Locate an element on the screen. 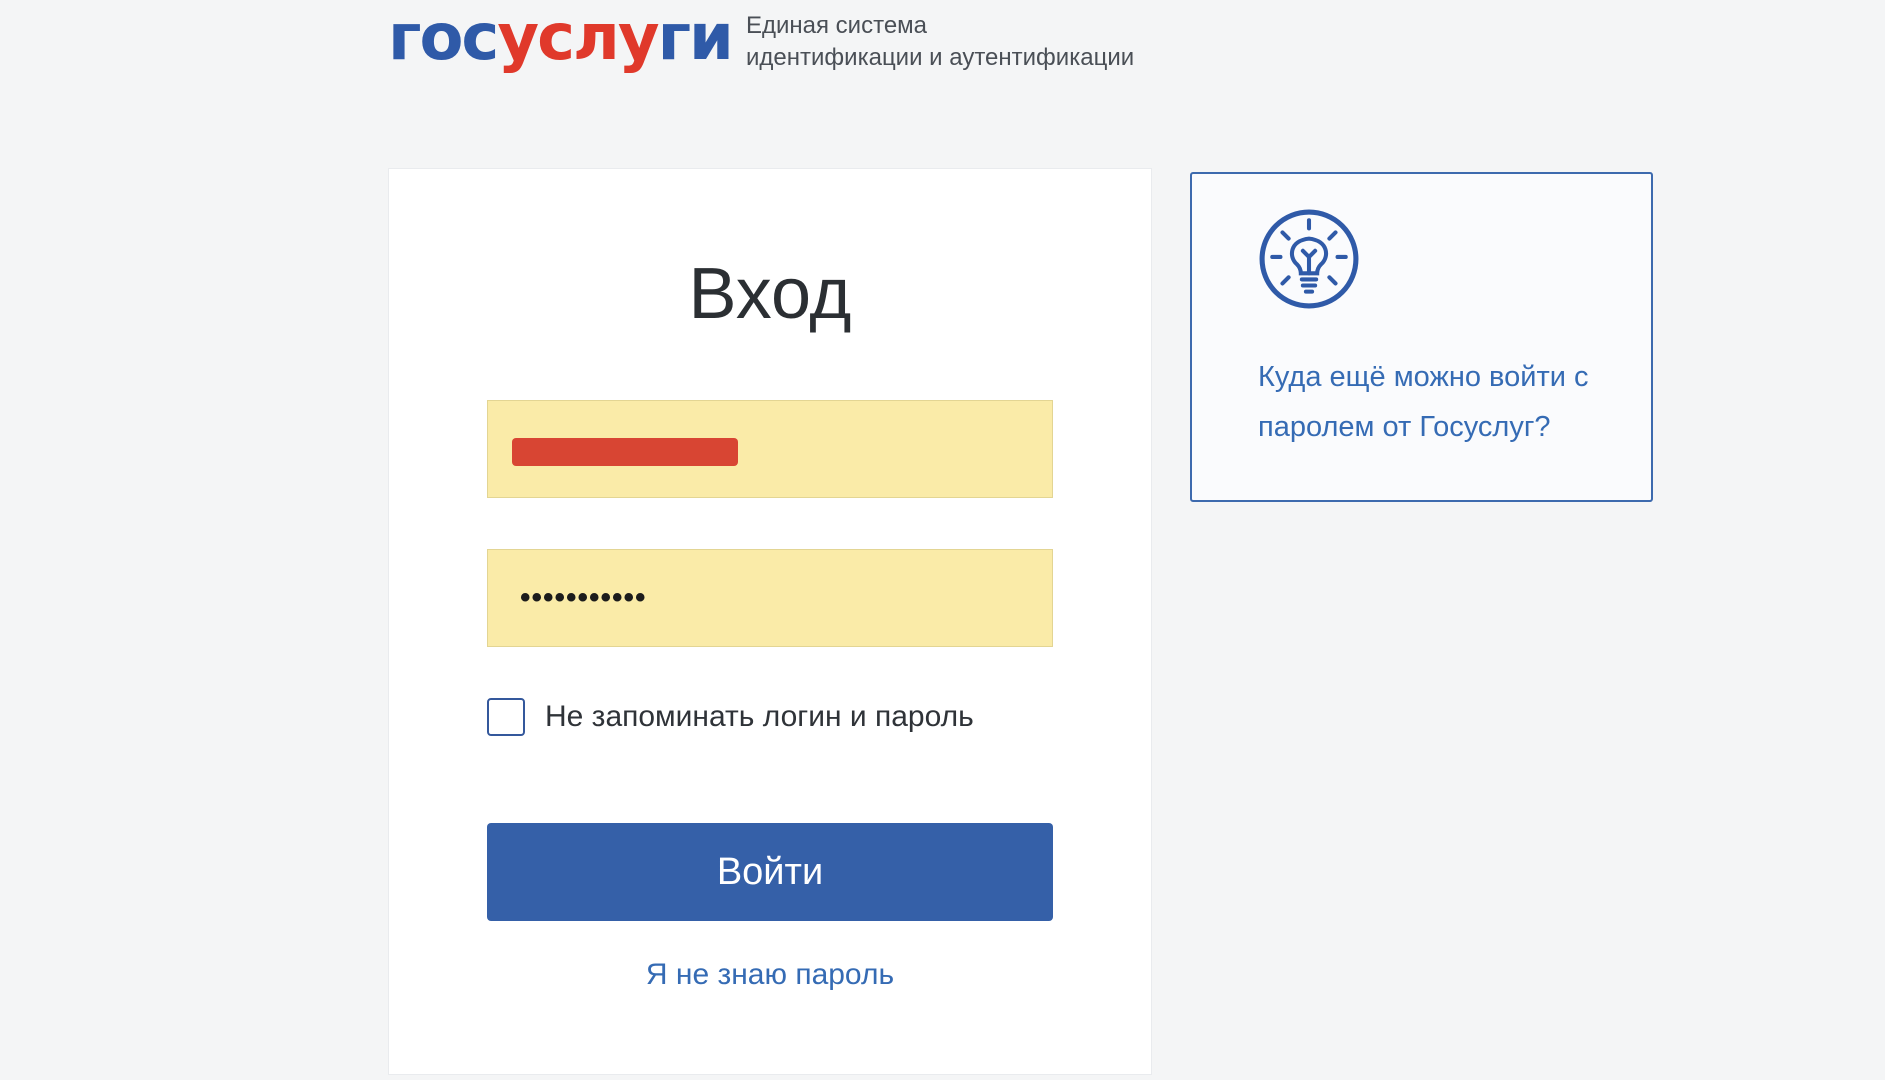 Image resolution: width=1885 pixels, height=1080 pixels. remember-row: Не запоминать логин и пароль is located at coordinates (730, 717).